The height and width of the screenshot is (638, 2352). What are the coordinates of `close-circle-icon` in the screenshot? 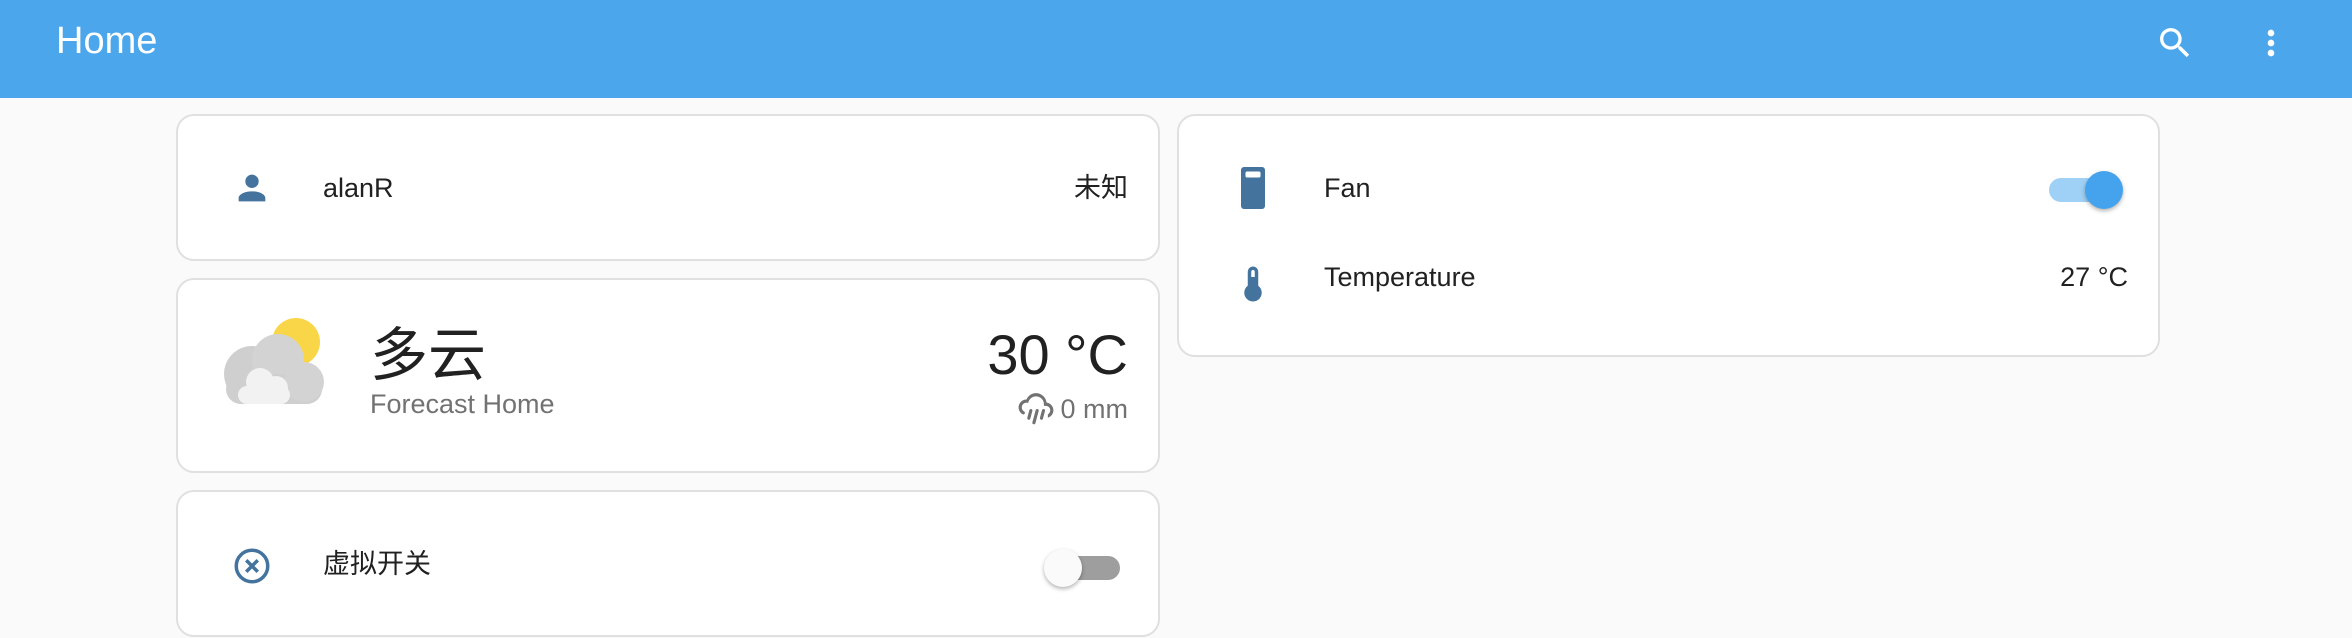 It's located at (252, 566).